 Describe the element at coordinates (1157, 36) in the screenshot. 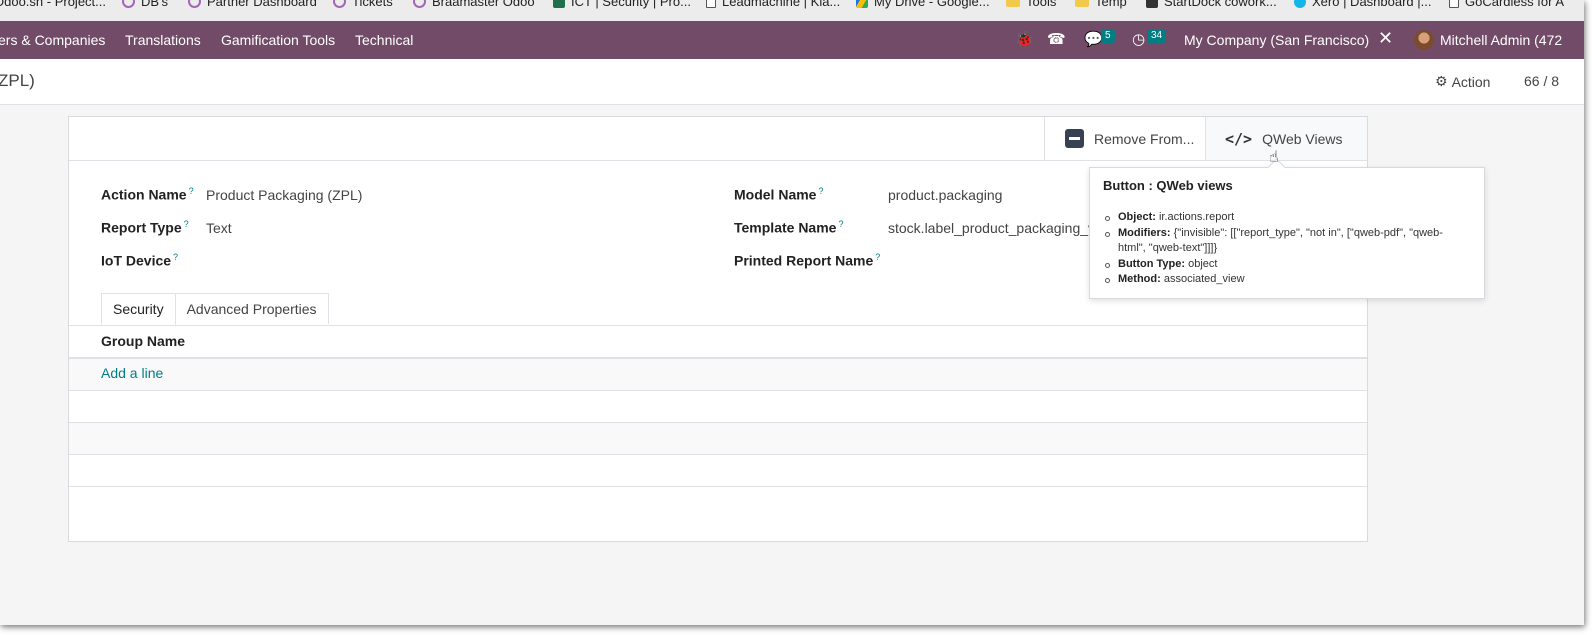

I see `activities-badge: 34` at that location.